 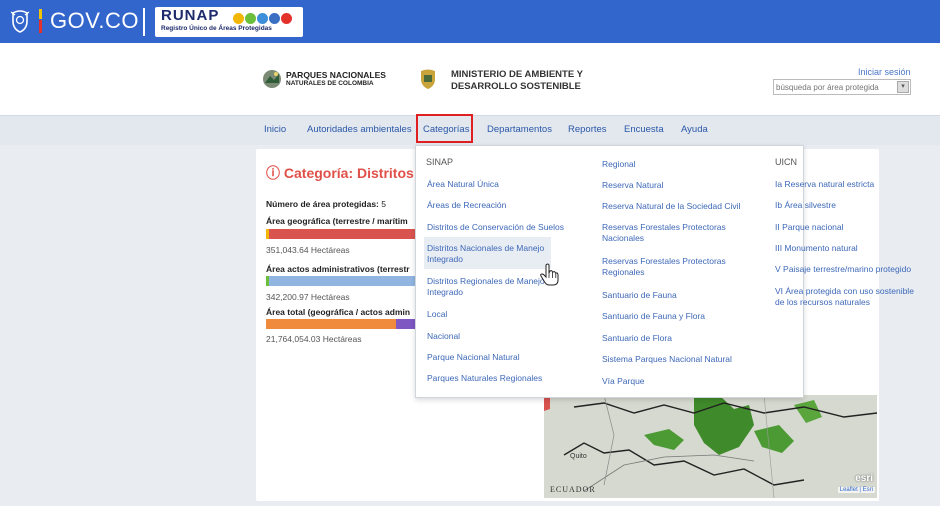 What do you see at coordinates (587, 129) in the screenshot?
I see `nav-reportes: Reportes` at bounding box center [587, 129].